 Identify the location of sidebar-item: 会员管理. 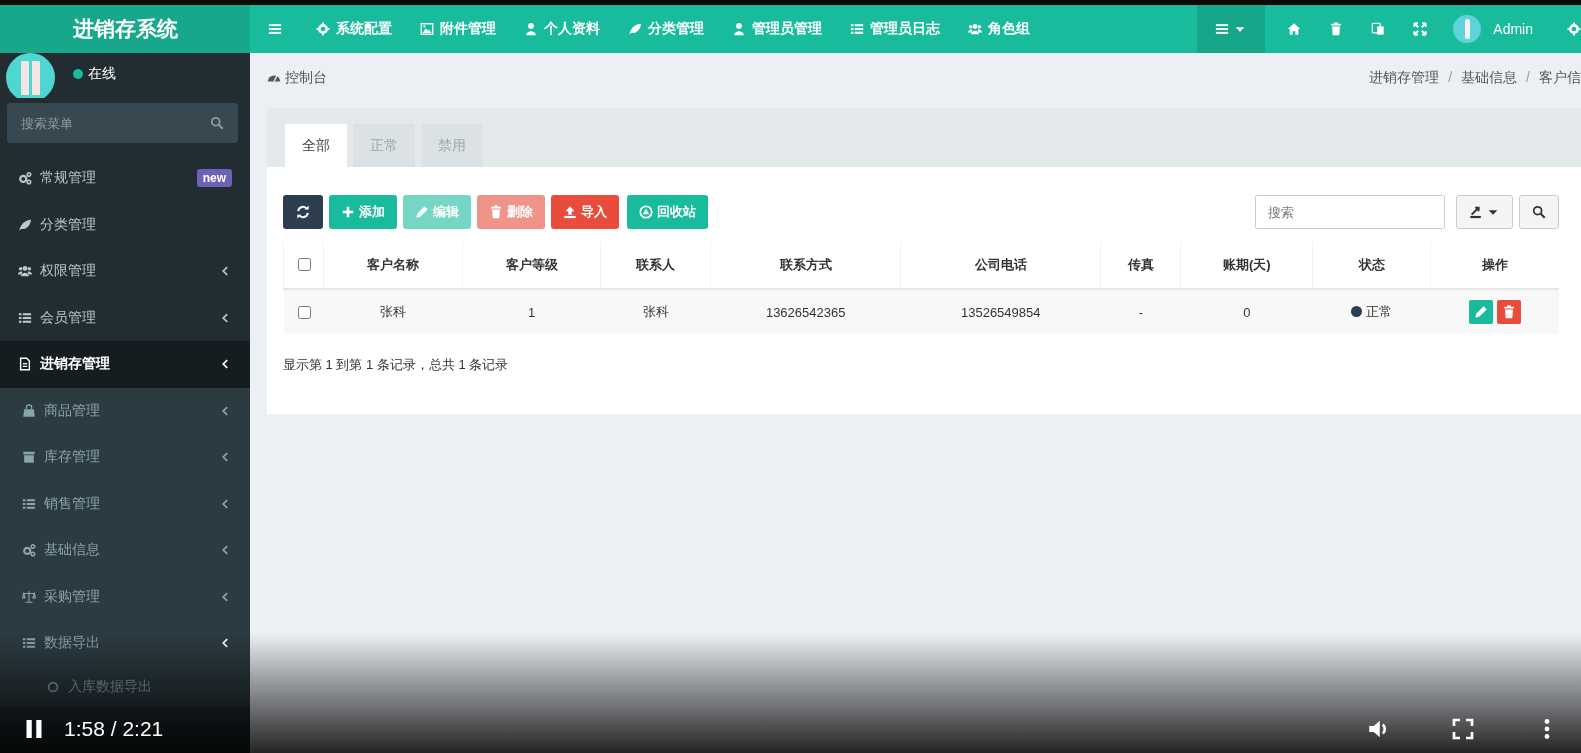
(125, 317).